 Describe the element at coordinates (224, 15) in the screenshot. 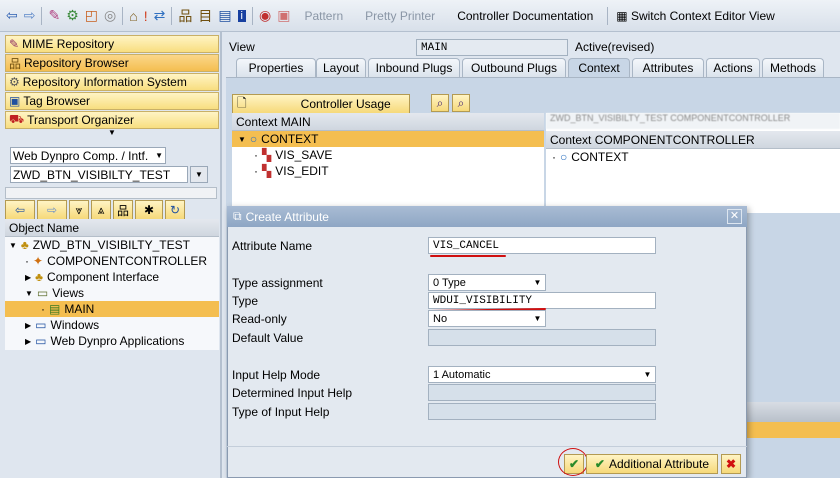

I see `list-icon: ▤` at that location.